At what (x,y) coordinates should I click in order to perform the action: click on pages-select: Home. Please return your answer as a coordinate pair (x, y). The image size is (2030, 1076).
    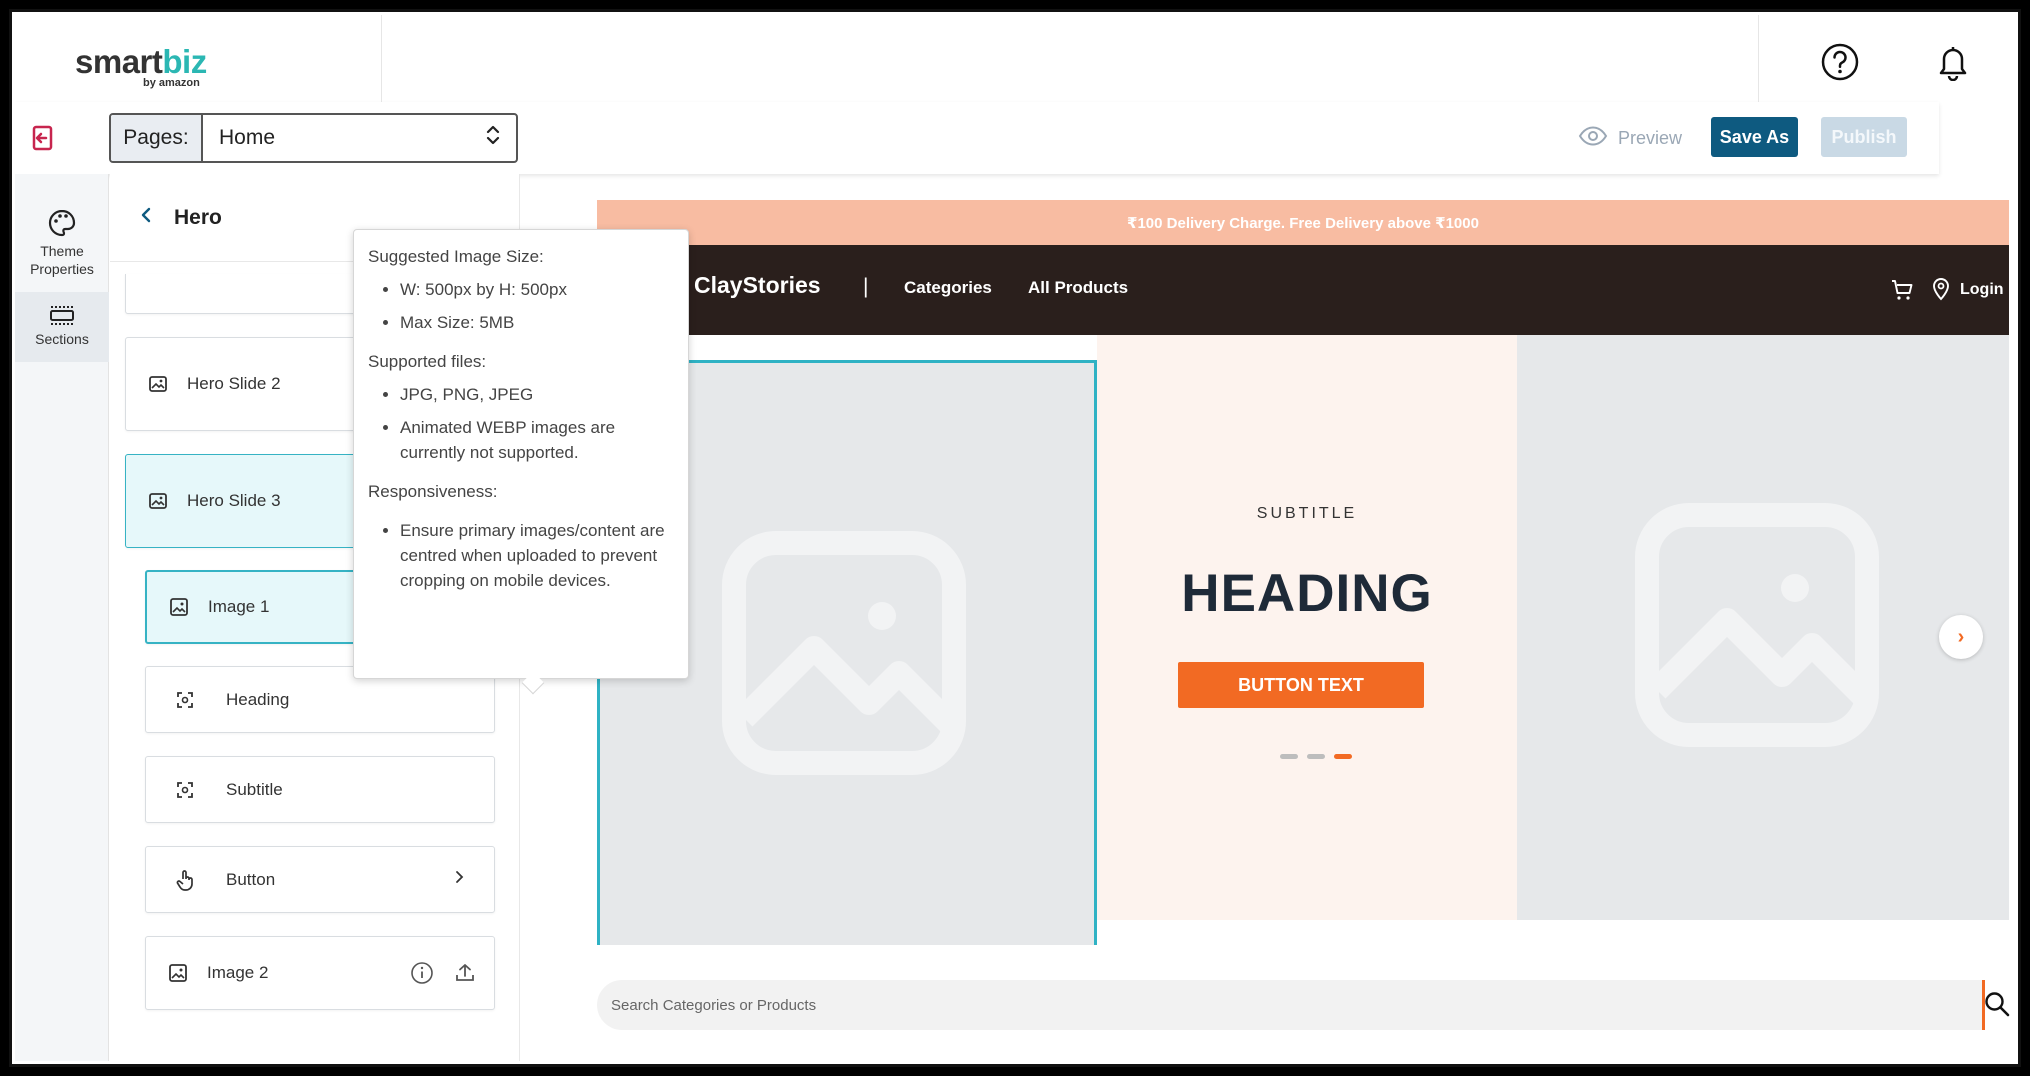
    Looking at the image, I should click on (359, 138).